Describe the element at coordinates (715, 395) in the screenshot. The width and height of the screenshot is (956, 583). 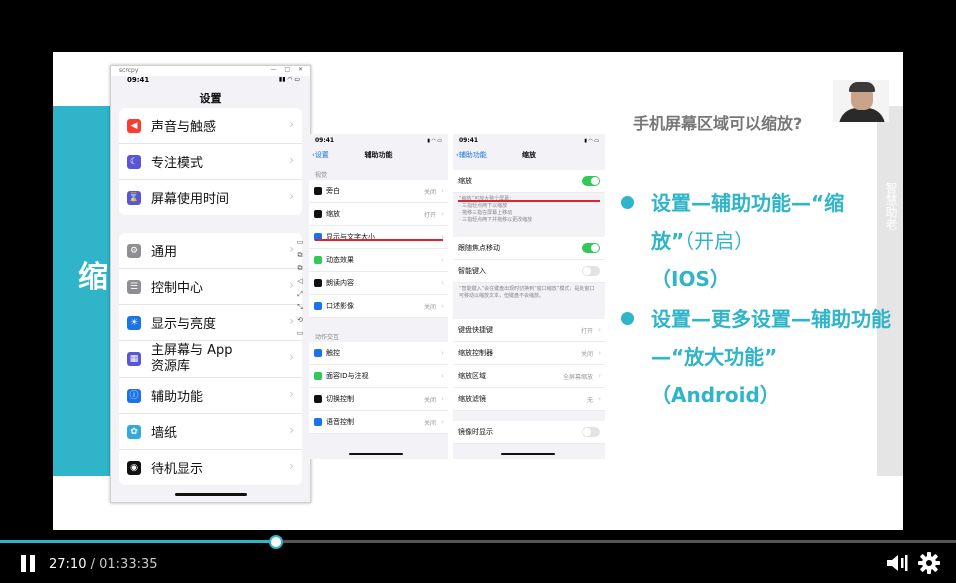
I see `bullet-android-platform: （Android）` at that location.